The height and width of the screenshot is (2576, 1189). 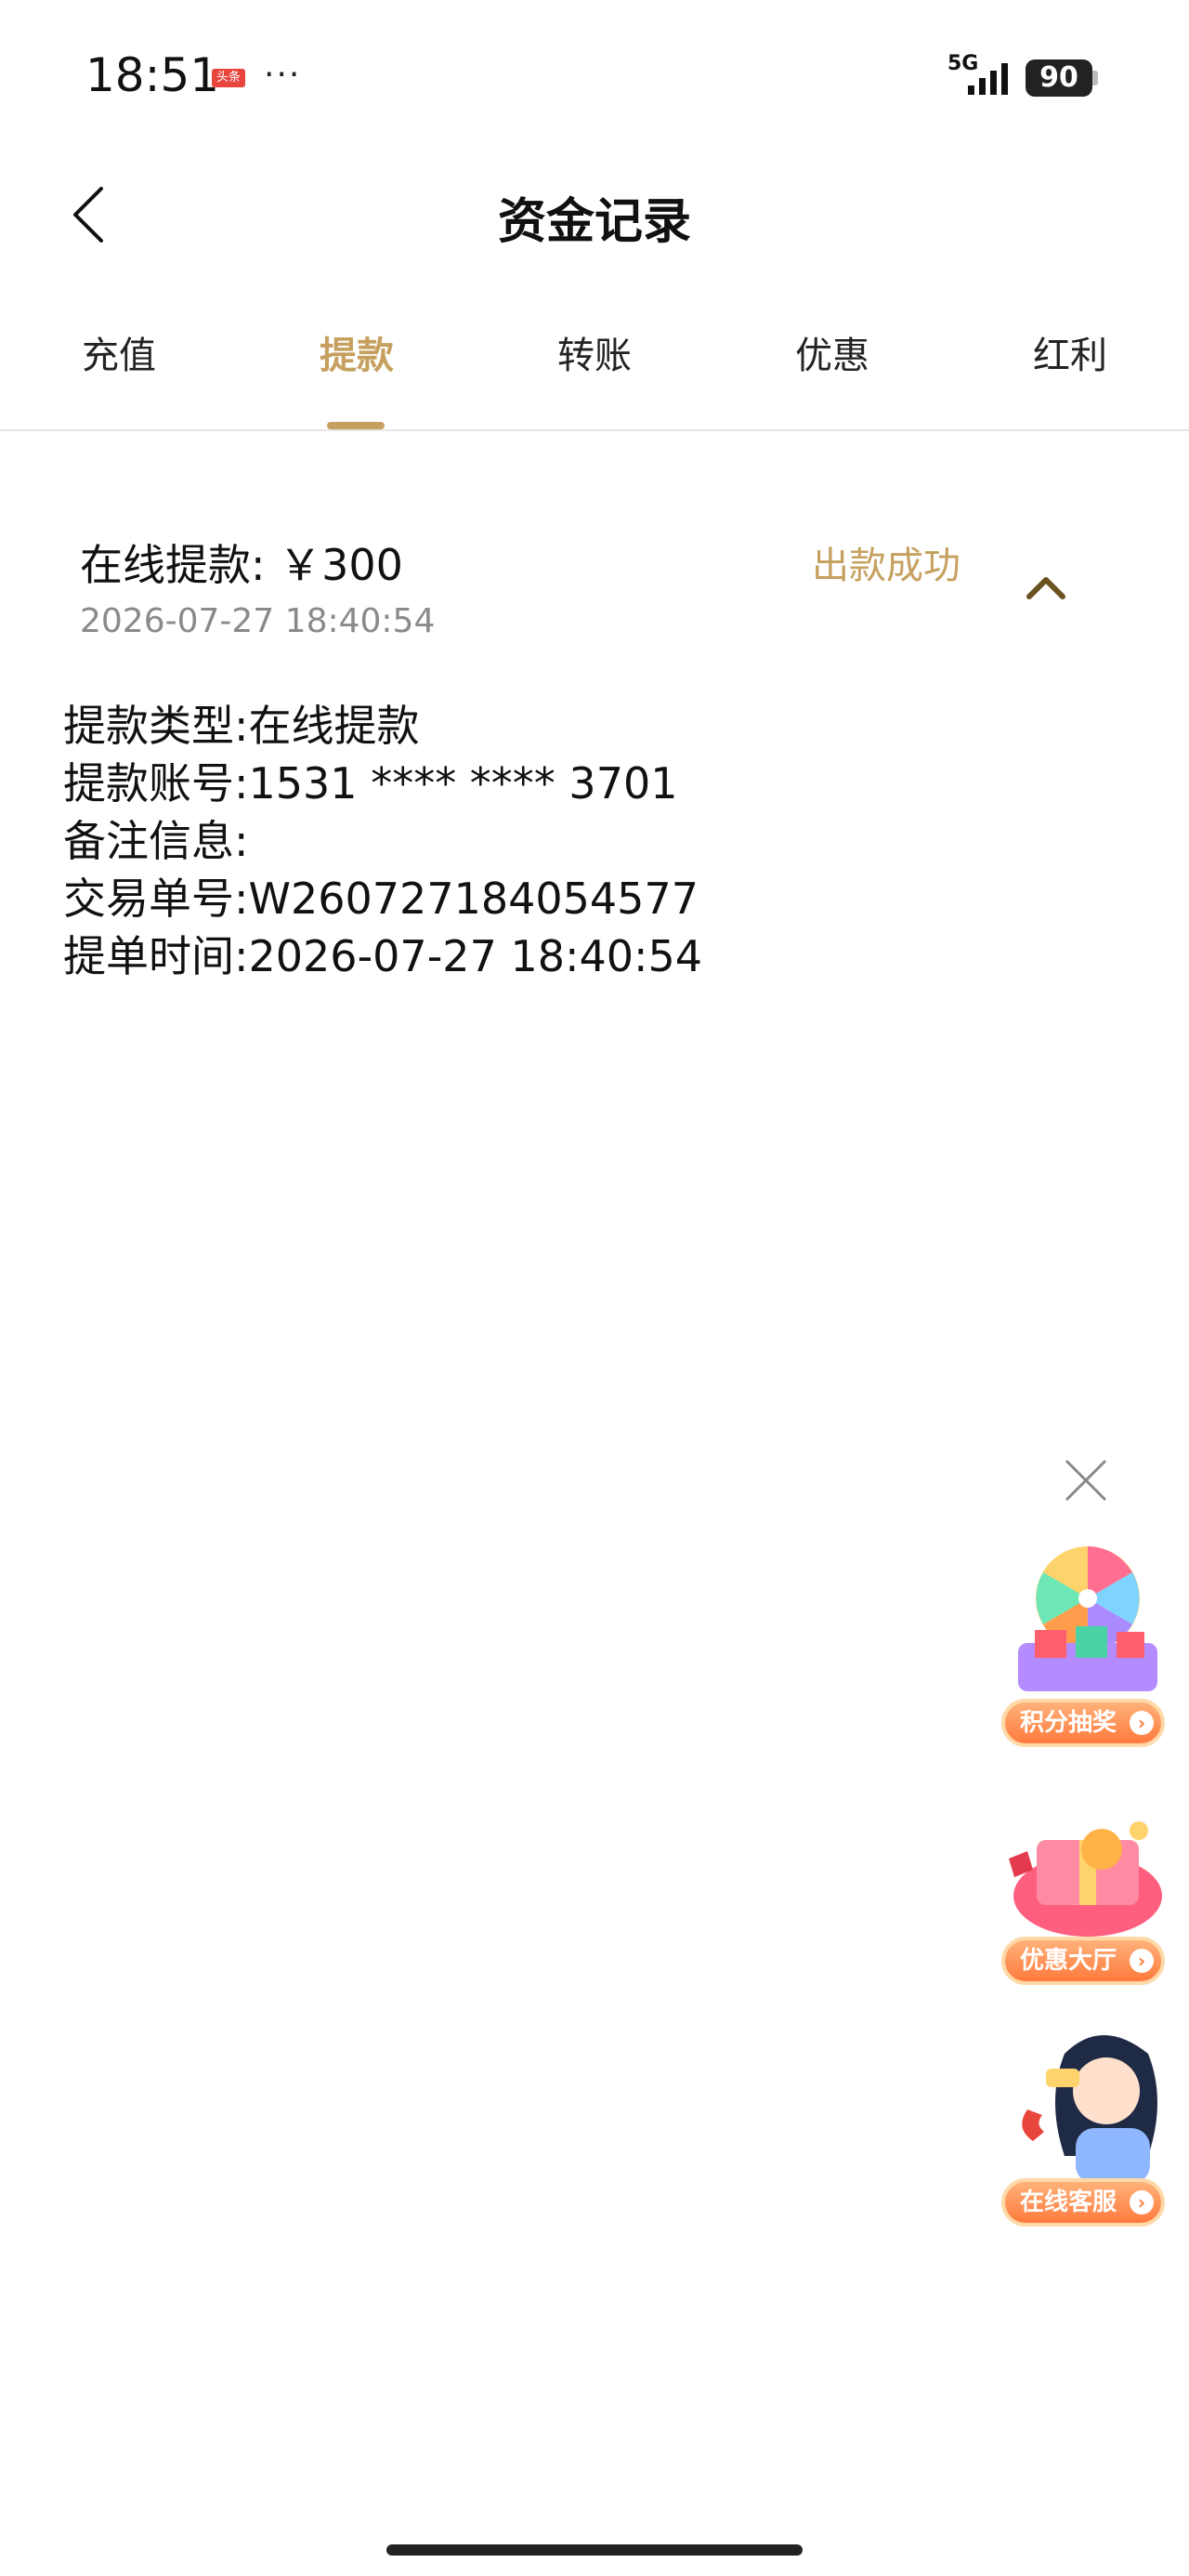 I want to click on promotion-hall-widget: 优惠大厅 ›, so click(x=1087, y=1886).